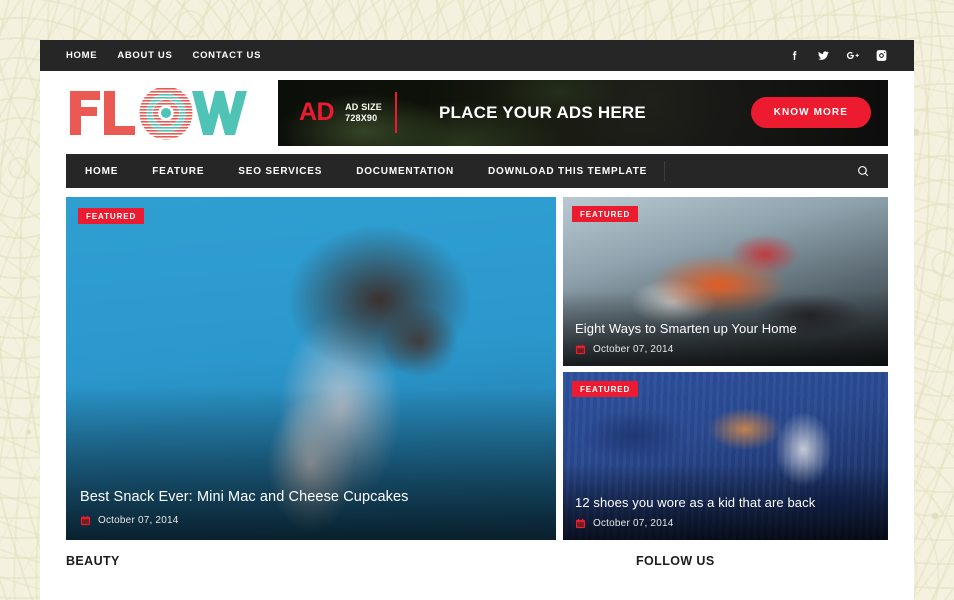 This screenshot has height=600, width=954. What do you see at coordinates (794, 55) in the screenshot?
I see `facebook-icon` at bounding box center [794, 55].